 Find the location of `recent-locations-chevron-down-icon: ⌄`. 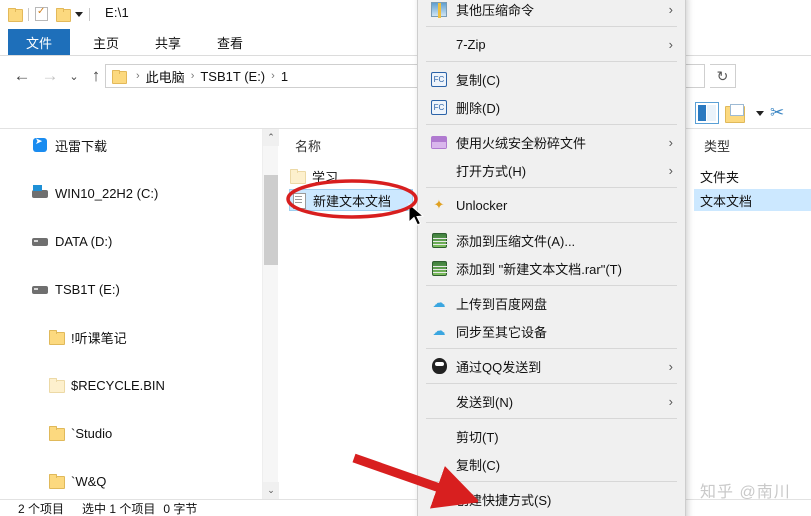

recent-locations-chevron-down-icon: ⌄ is located at coordinates (74, 76).